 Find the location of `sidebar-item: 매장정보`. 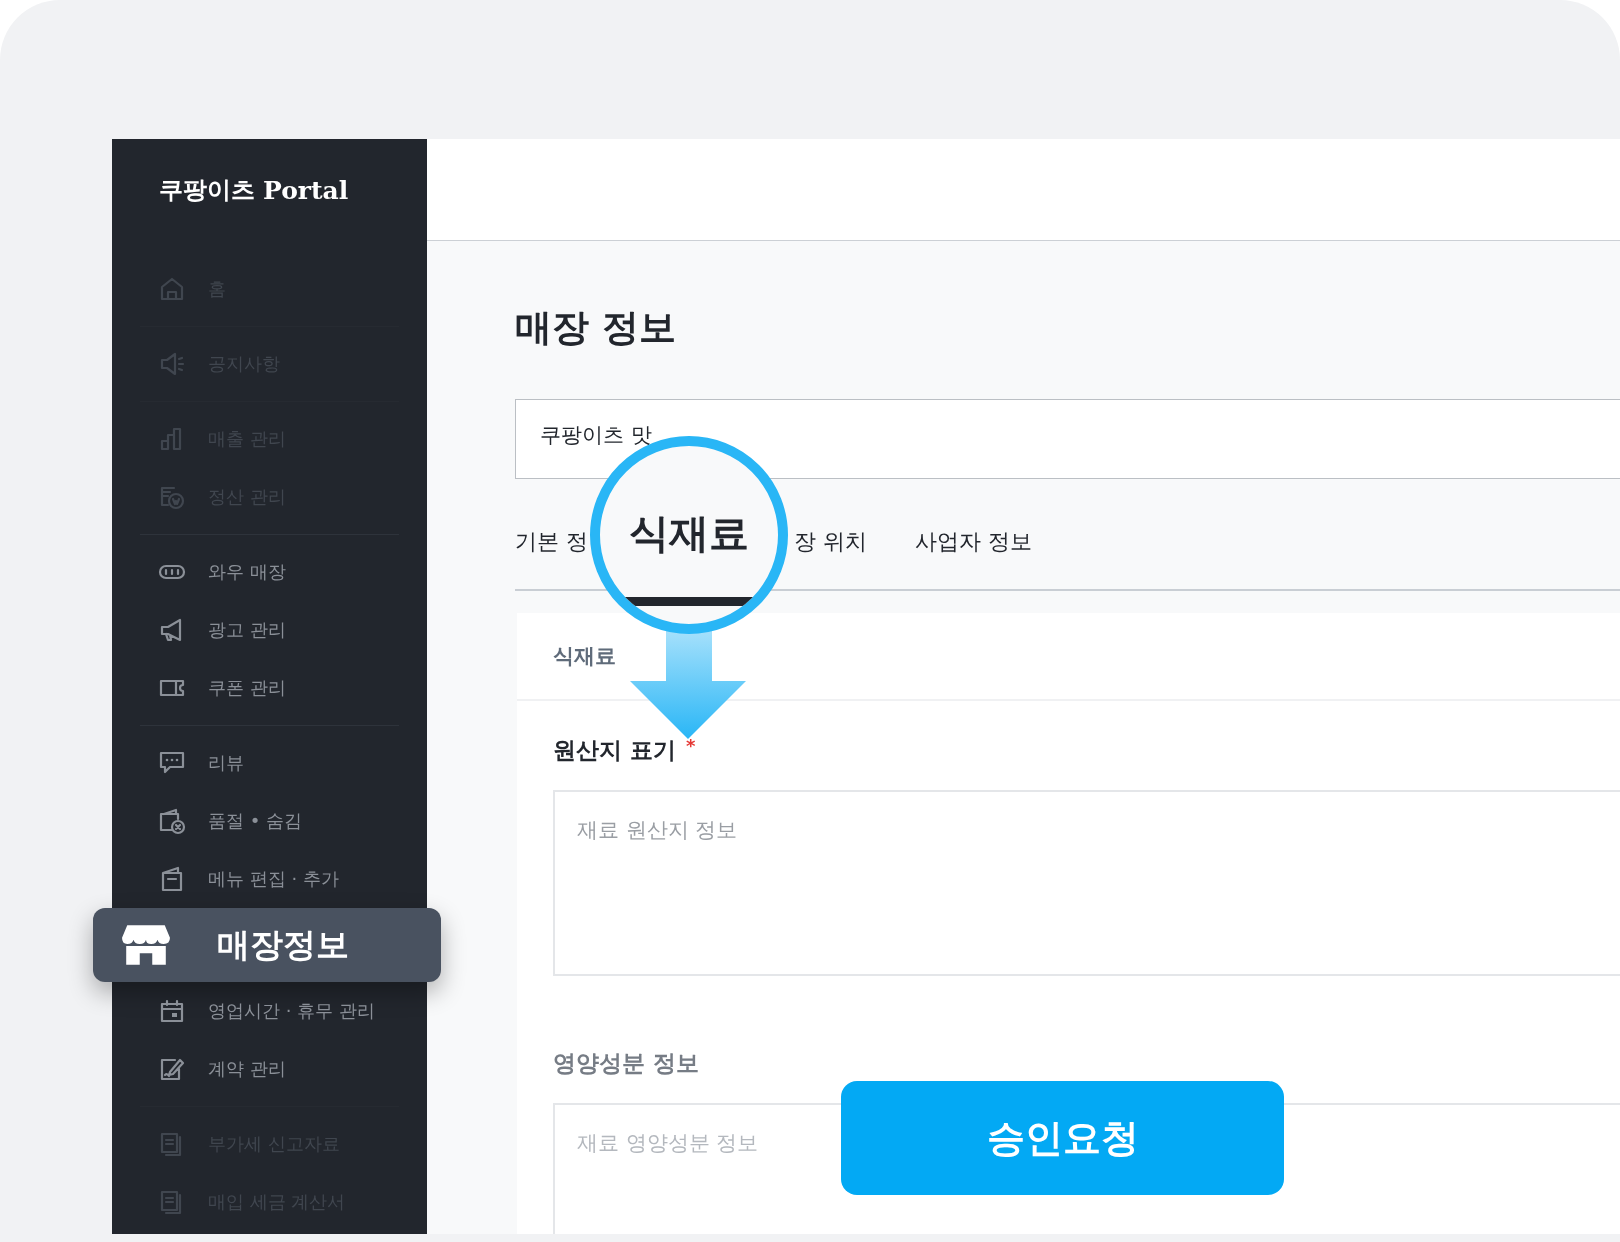

sidebar-item: 매장정보 is located at coordinates (267, 945).